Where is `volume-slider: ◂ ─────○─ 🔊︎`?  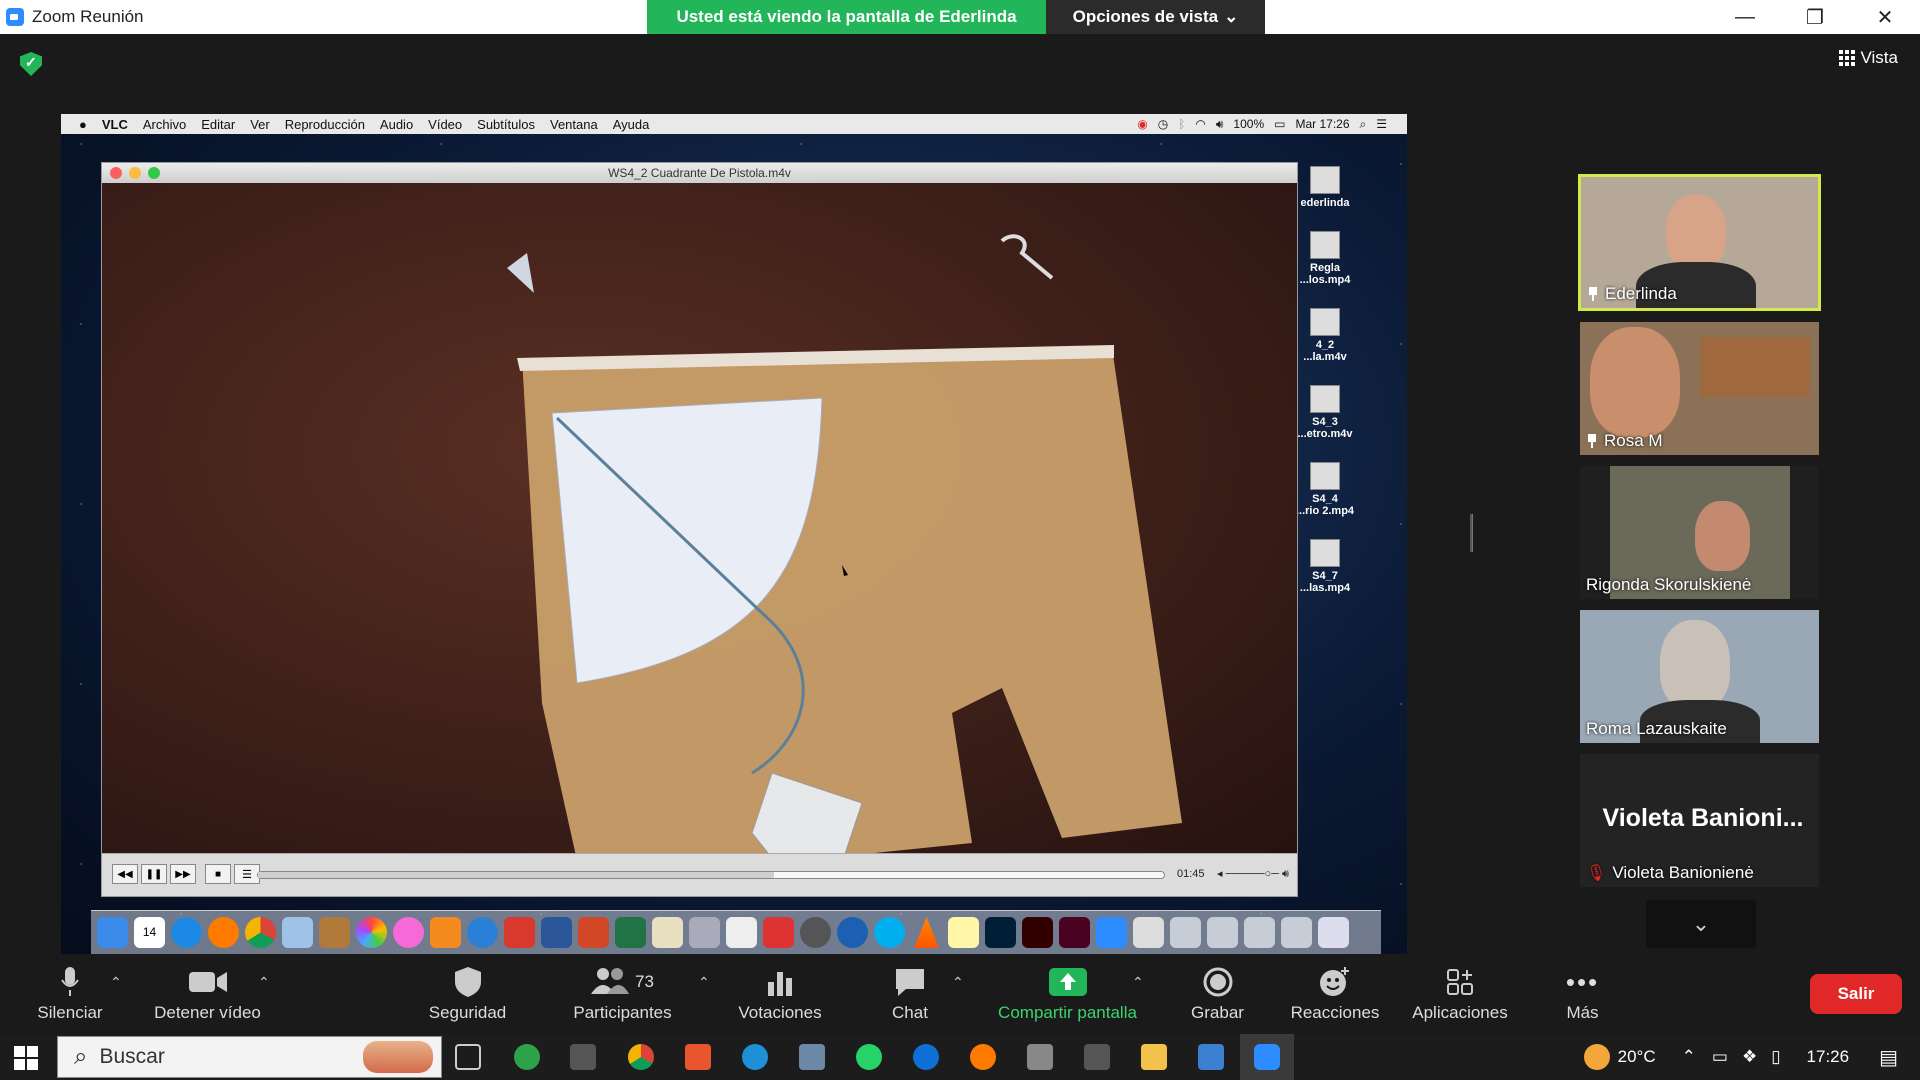 volume-slider: ◂ ─────○─ 🔊︎ is located at coordinates (1253, 874).